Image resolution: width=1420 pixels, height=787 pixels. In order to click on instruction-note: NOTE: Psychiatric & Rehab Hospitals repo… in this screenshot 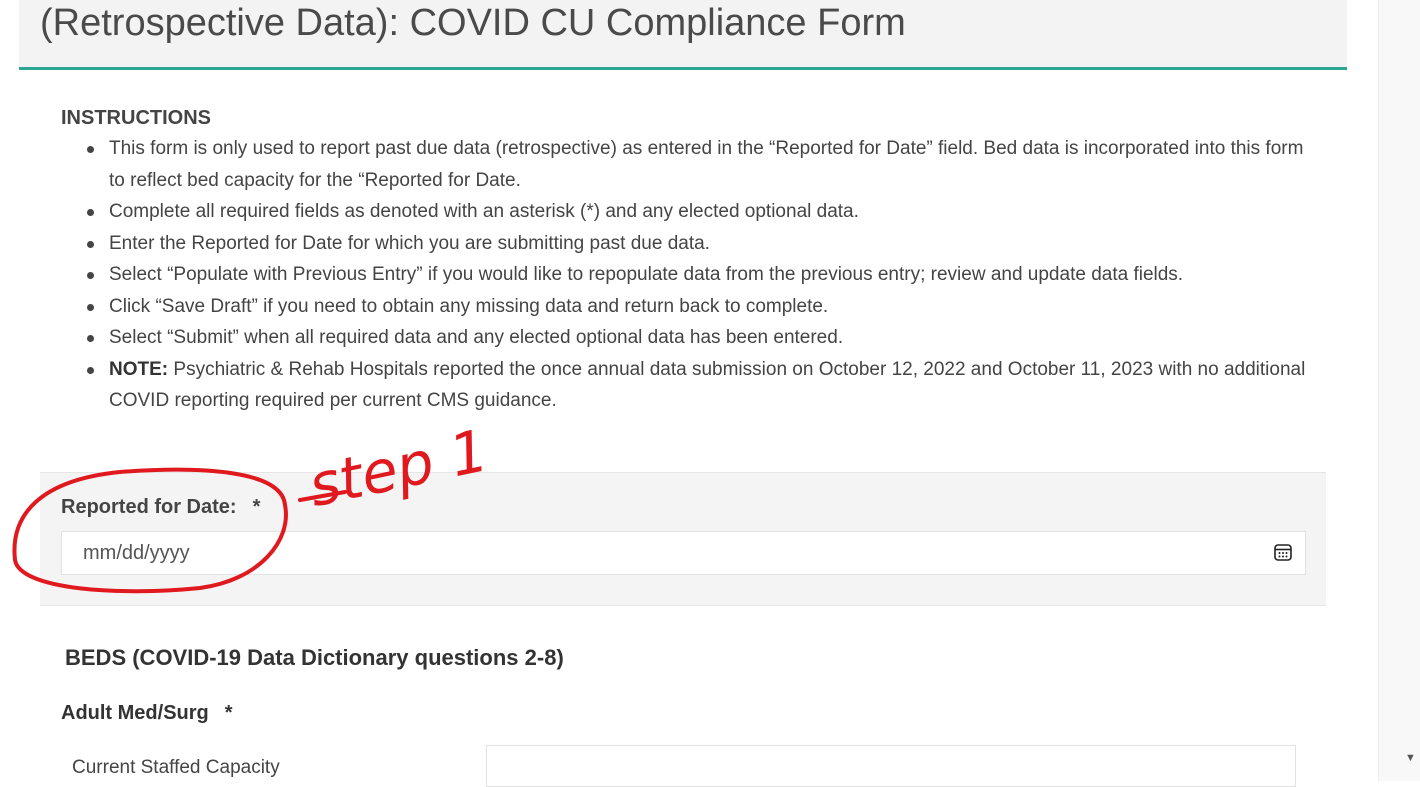, I will do `click(703, 385)`.